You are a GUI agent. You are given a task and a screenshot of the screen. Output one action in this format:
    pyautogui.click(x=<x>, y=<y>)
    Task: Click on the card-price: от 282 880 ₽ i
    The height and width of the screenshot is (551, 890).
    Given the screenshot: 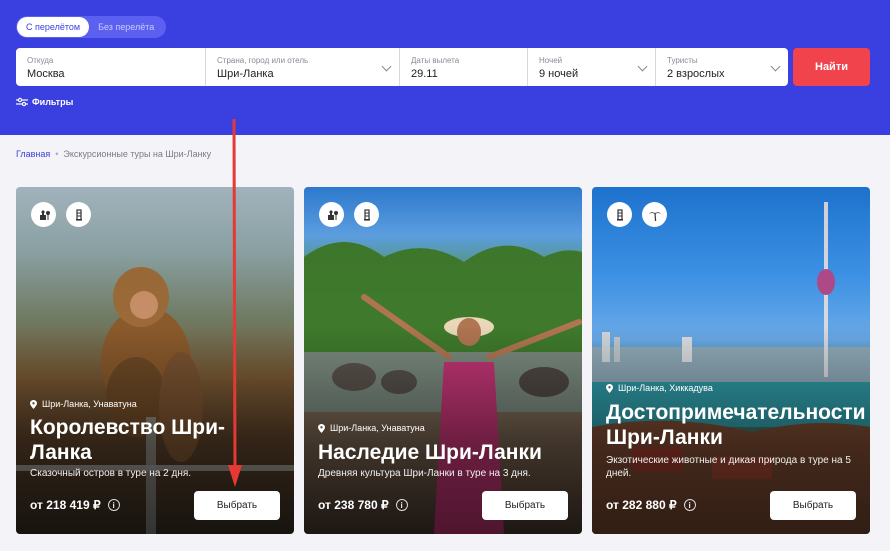 What is the action you would take?
    pyautogui.click(x=651, y=505)
    